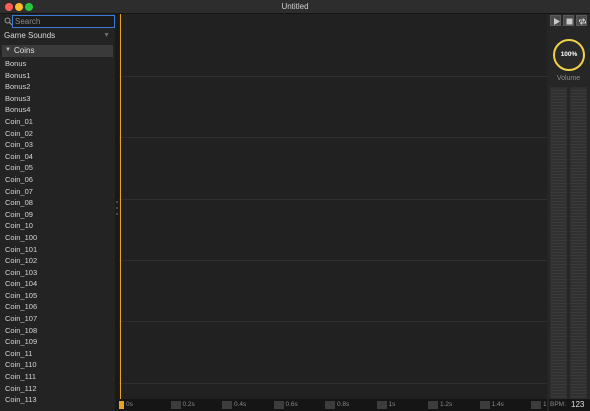 Image resolution: width=590 pixels, height=411 pixels. Describe the element at coordinates (57, 226) in the screenshot. I see `sound-list-item: Coin_10` at that location.